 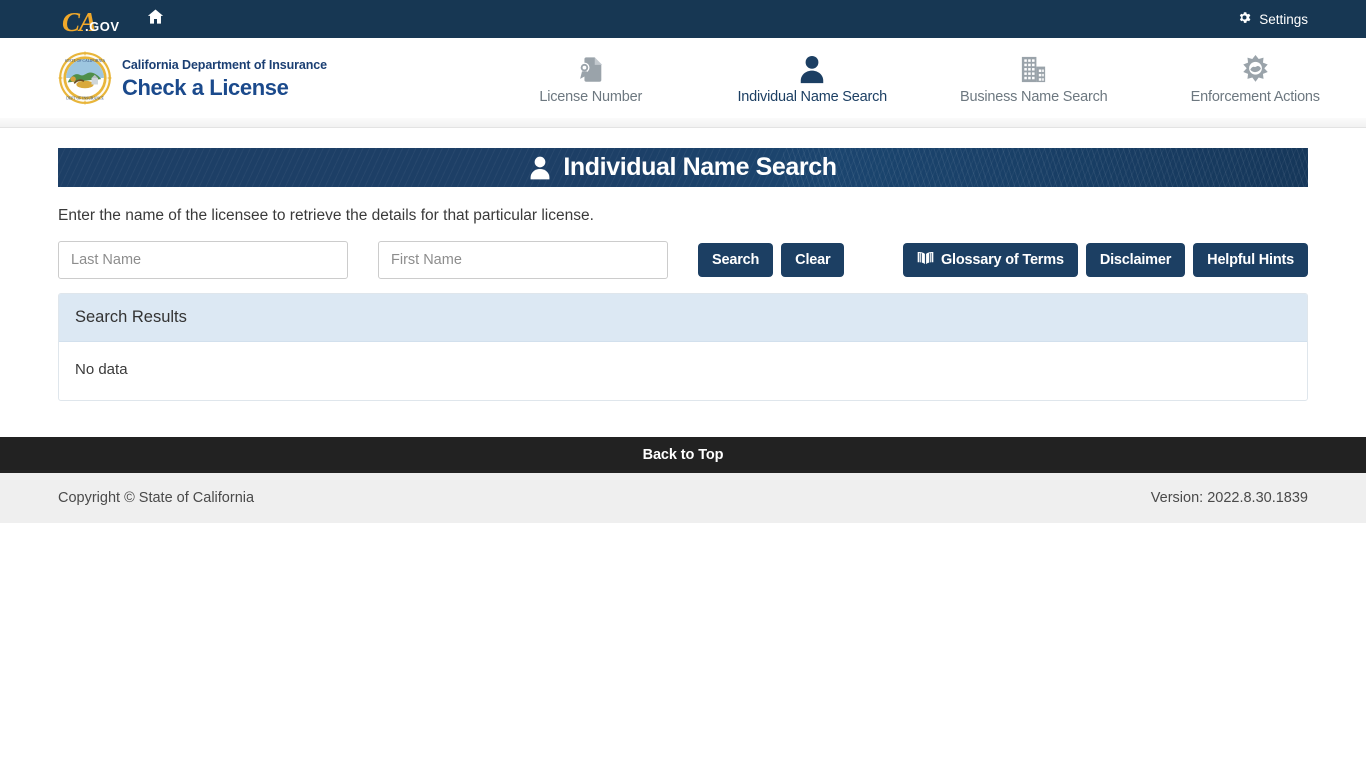 What do you see at coordinates (224, 64) in the screenshot?
I see `cdi-department-name: California Department of Insurance` at bounding box center [224, 64].